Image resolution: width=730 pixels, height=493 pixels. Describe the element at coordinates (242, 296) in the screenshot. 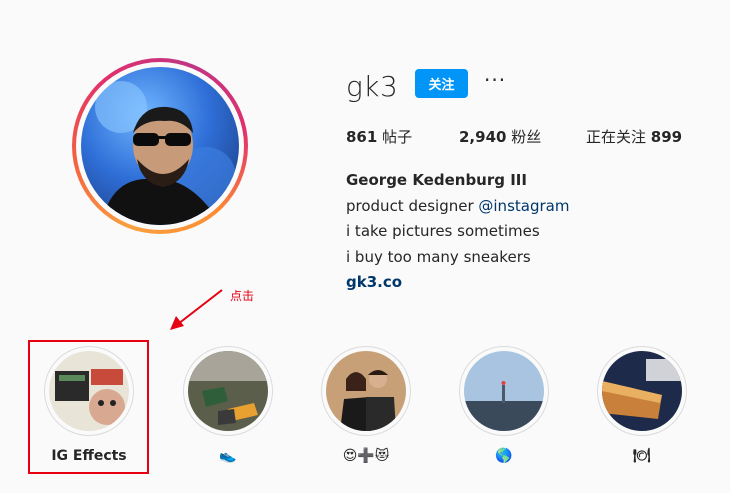

I see `annotation-label: 点击` at that location.